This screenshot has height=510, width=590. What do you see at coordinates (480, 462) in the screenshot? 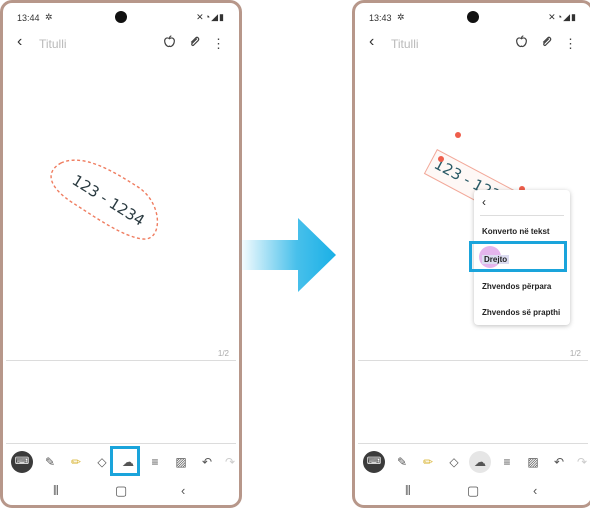
I see `lasso-icon: ☁` at bounding box center [480, 462].